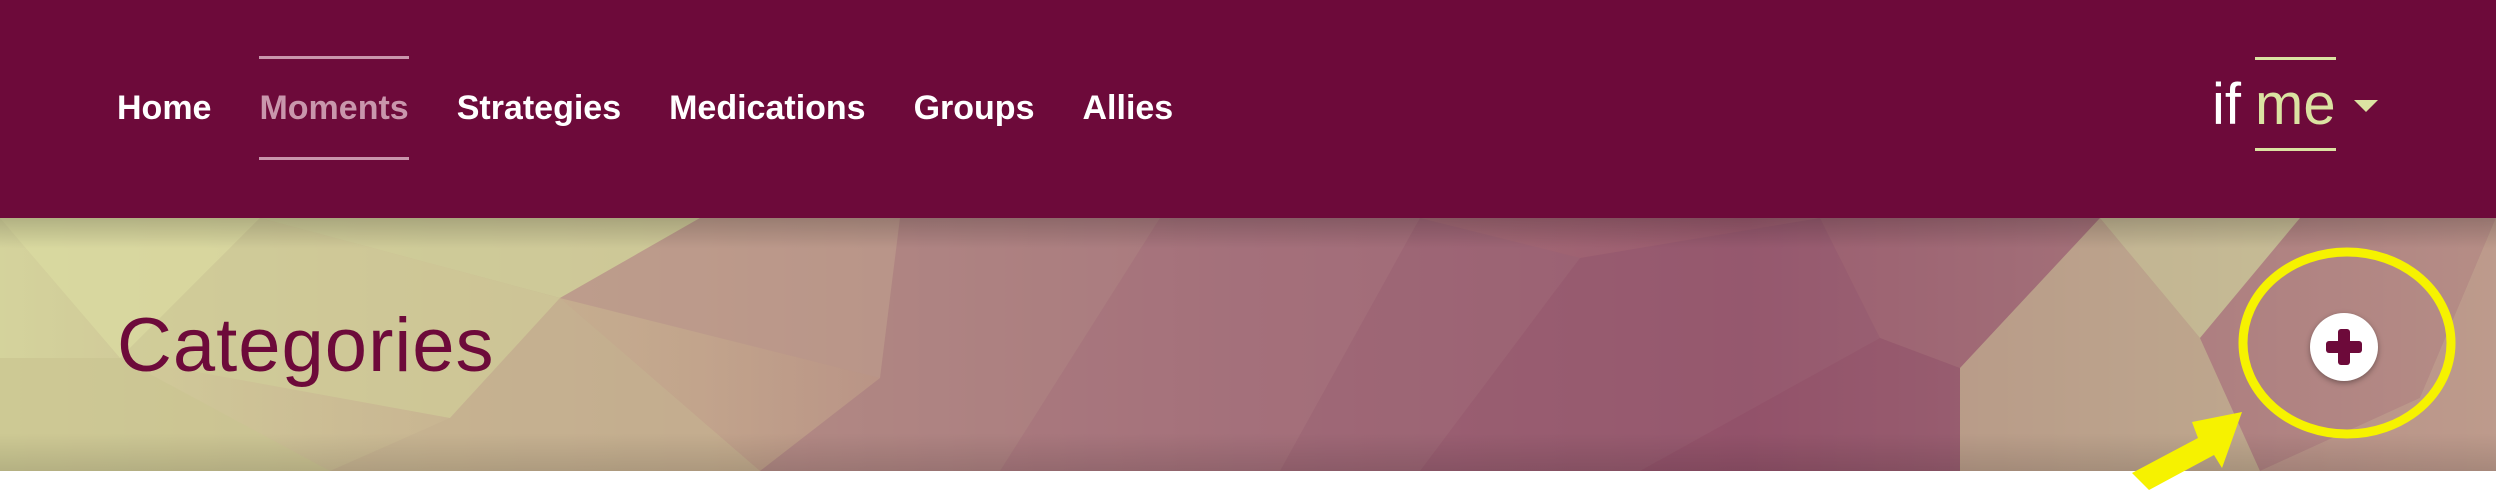  I want to click on nav-item-moments: Moments, so click(334, 108).